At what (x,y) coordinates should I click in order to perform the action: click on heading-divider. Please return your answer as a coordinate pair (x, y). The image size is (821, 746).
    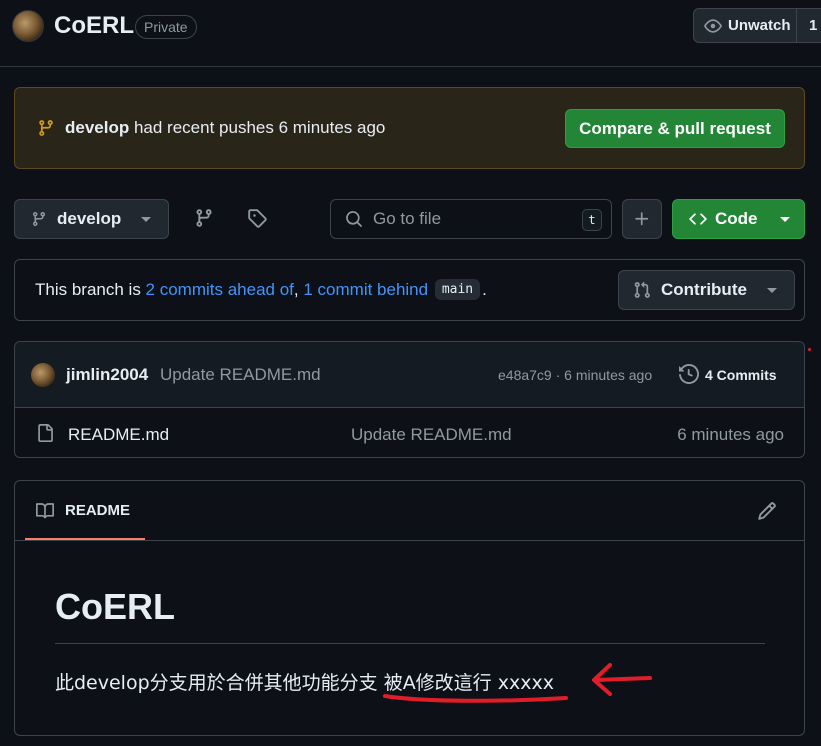
    Looking at the image, I should click on (410, 643).